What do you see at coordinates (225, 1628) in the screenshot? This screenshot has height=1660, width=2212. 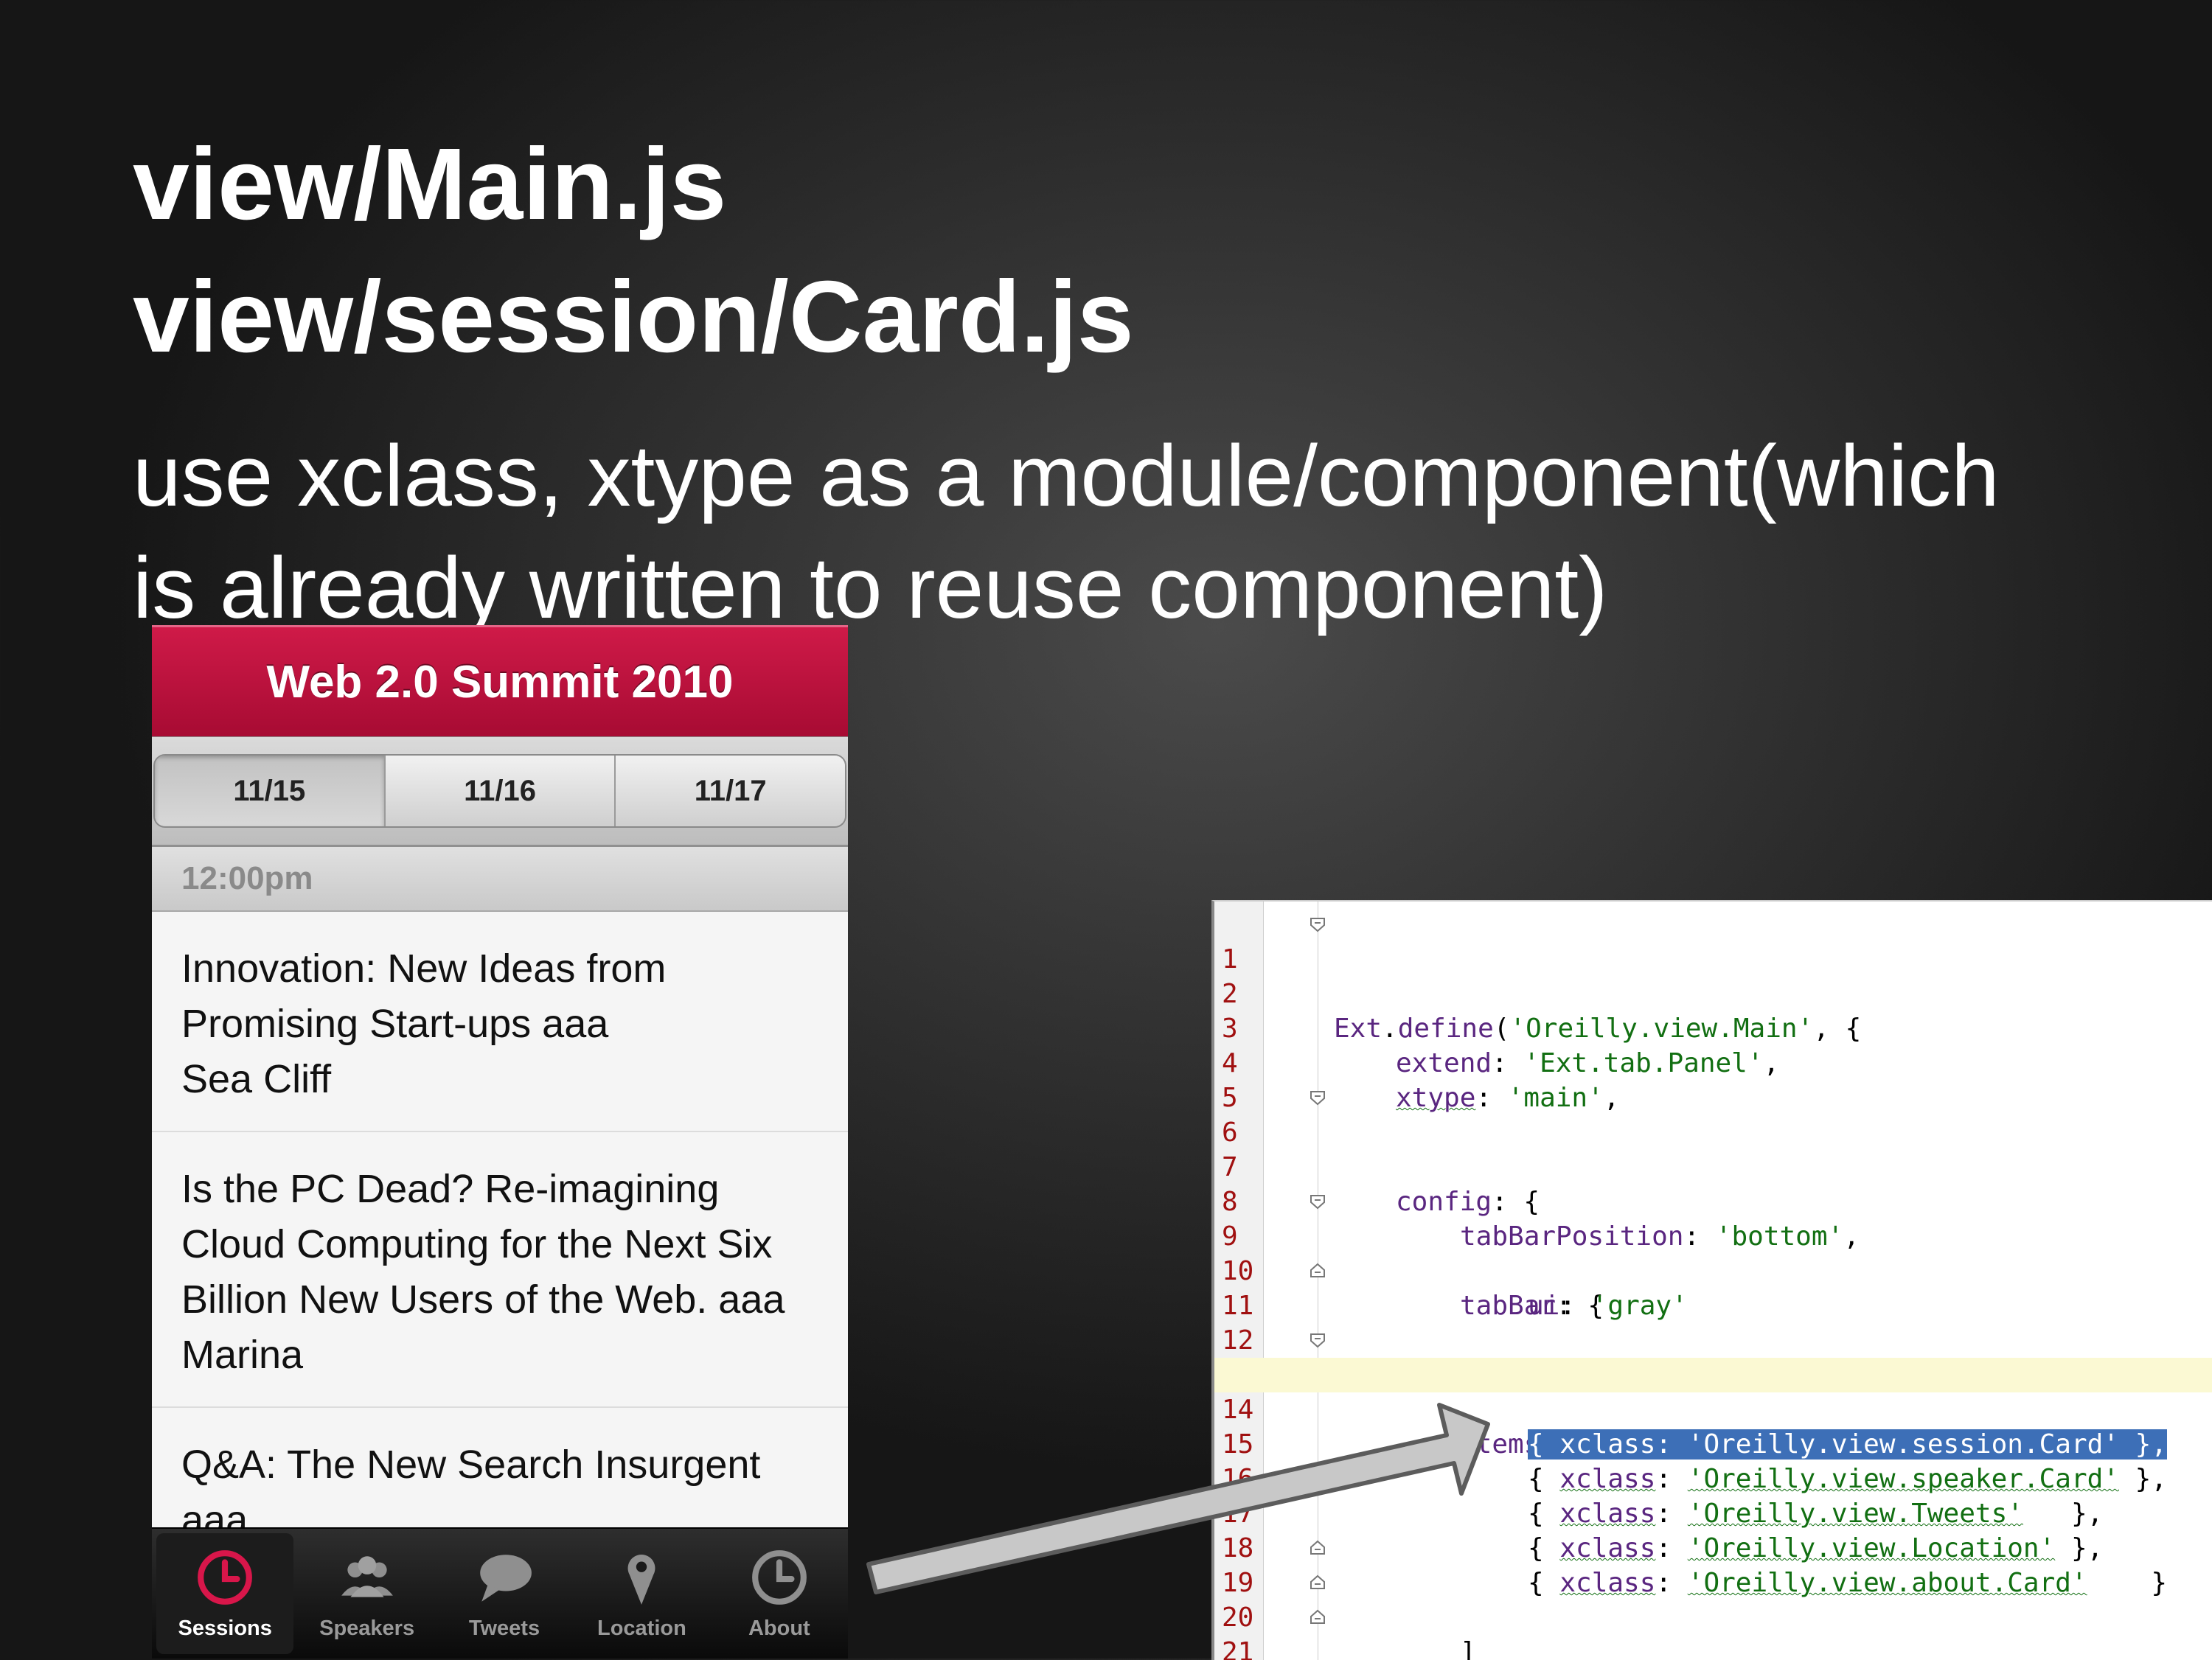 I see `tab-label: Sessions` at bounding box center [225, 1628].